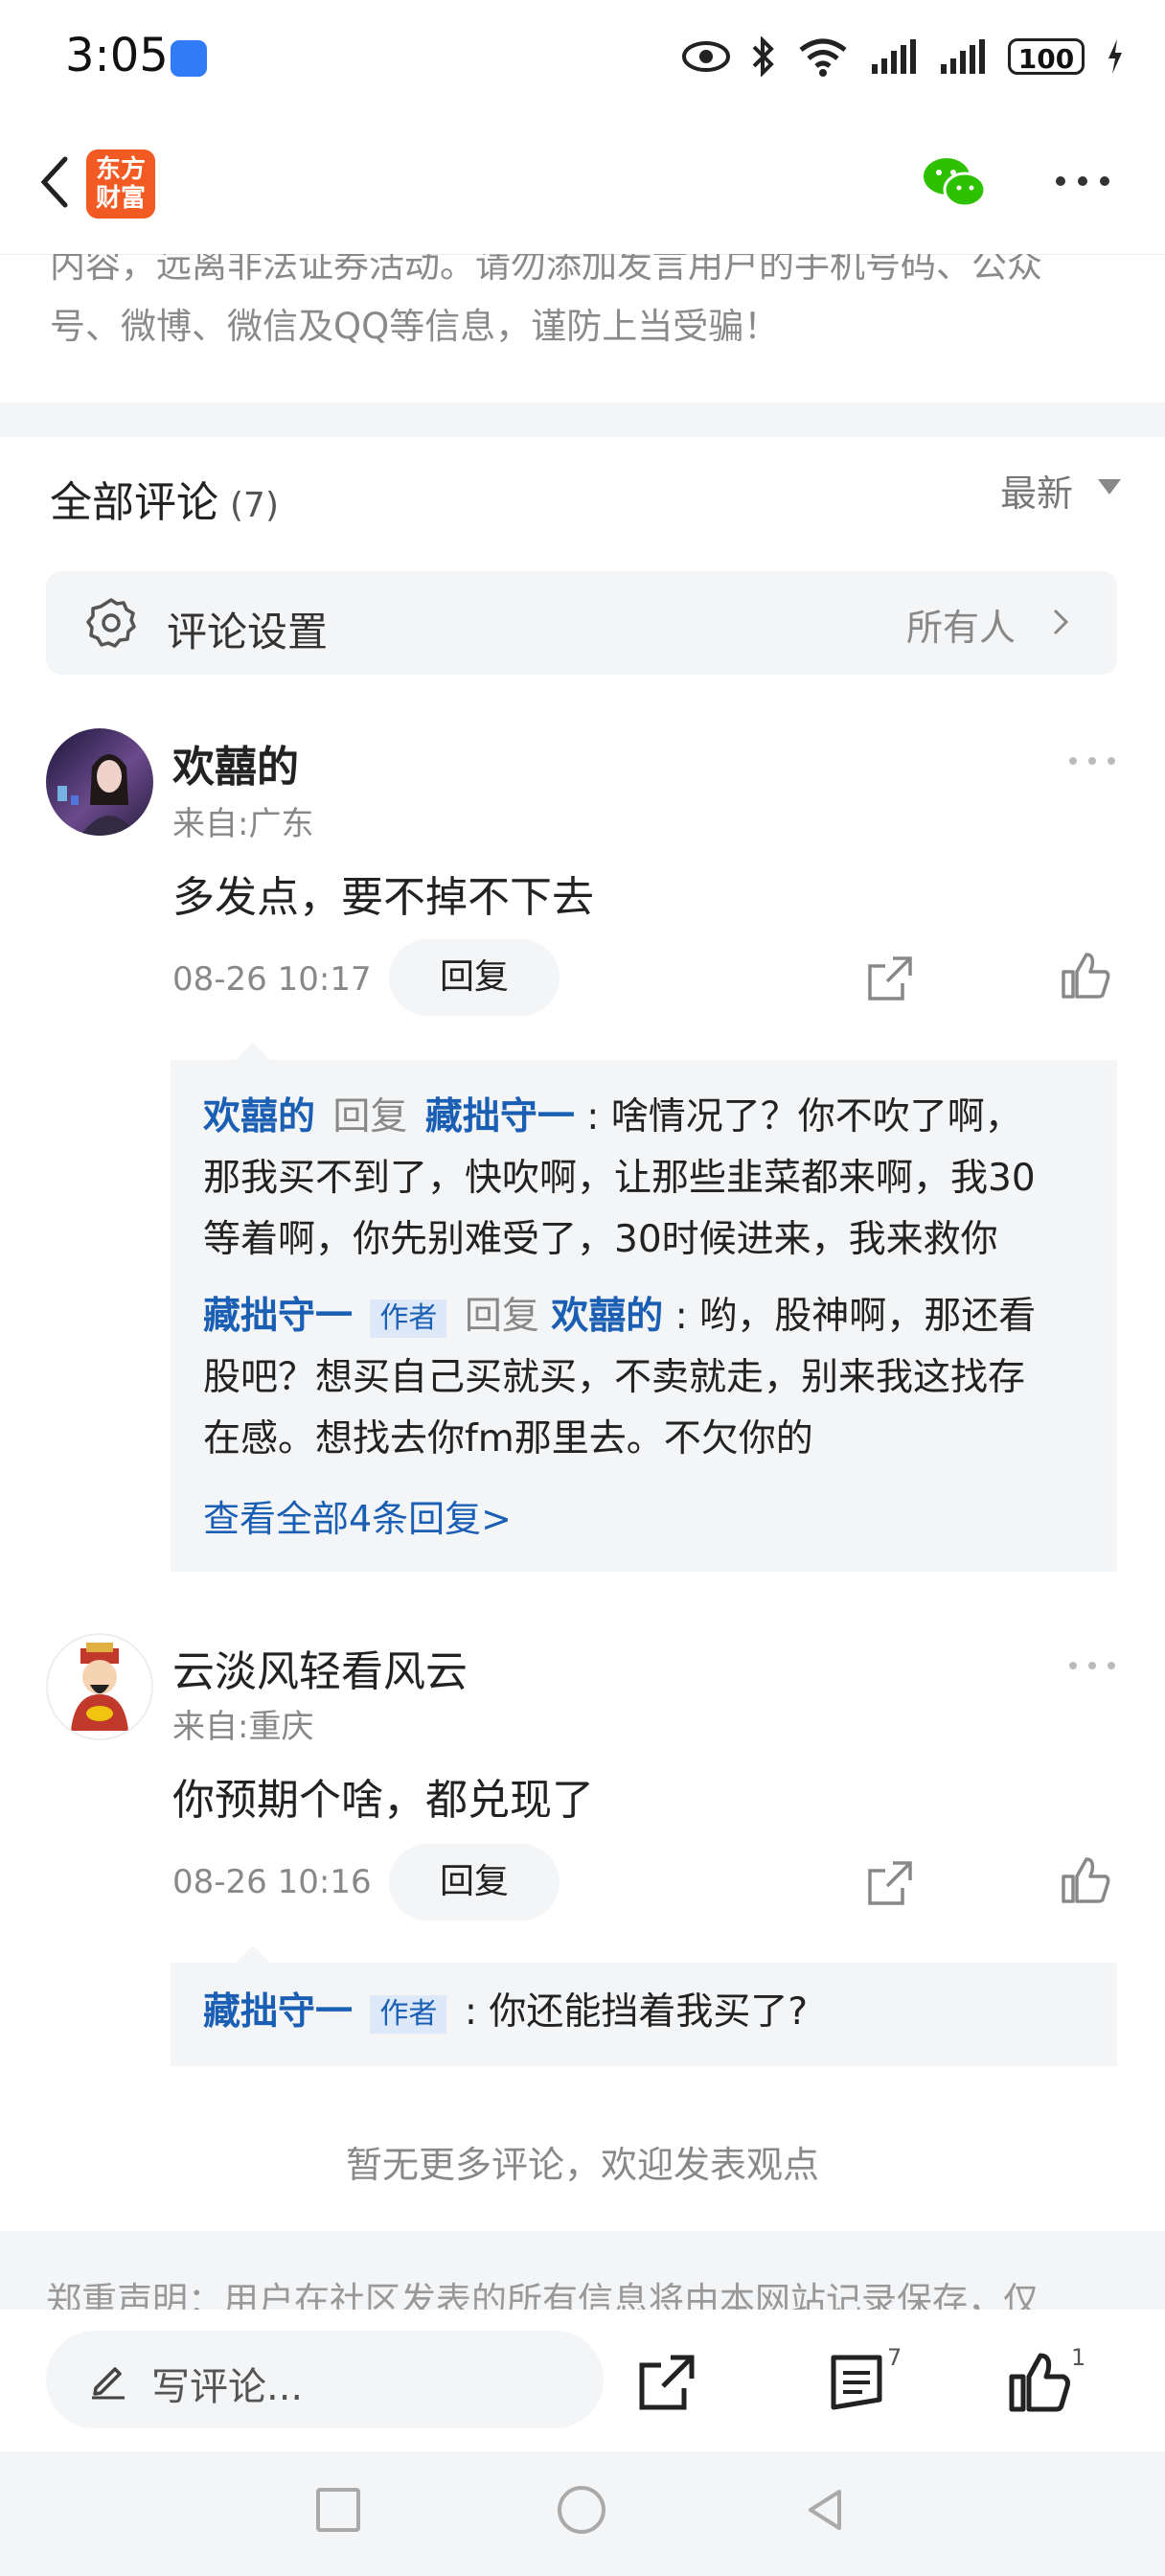  I want to click on recent-apps-button, so click(338, 2510).